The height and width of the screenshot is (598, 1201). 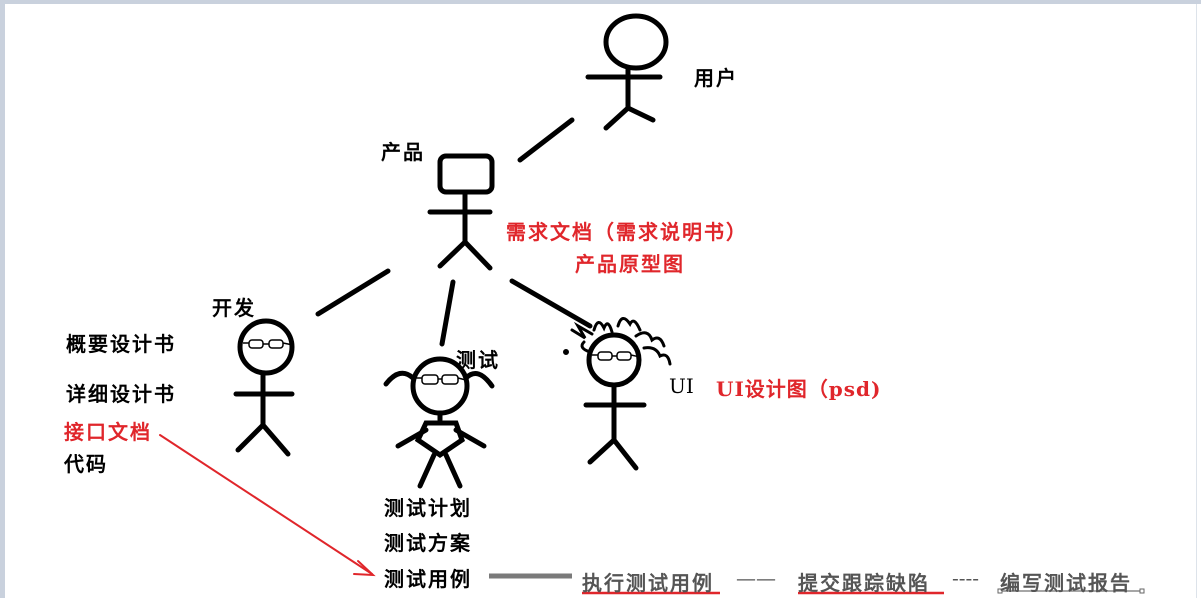 I want to click on user-head, so click(x=636, y=42).